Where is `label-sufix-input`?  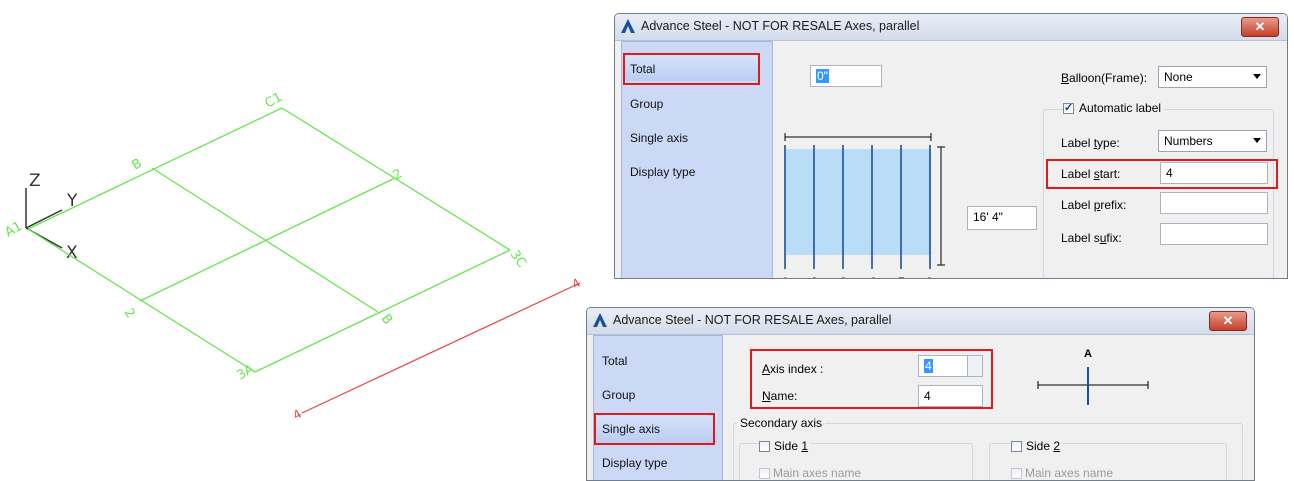
label-sufix-input is located at coordinates (1214, 234).